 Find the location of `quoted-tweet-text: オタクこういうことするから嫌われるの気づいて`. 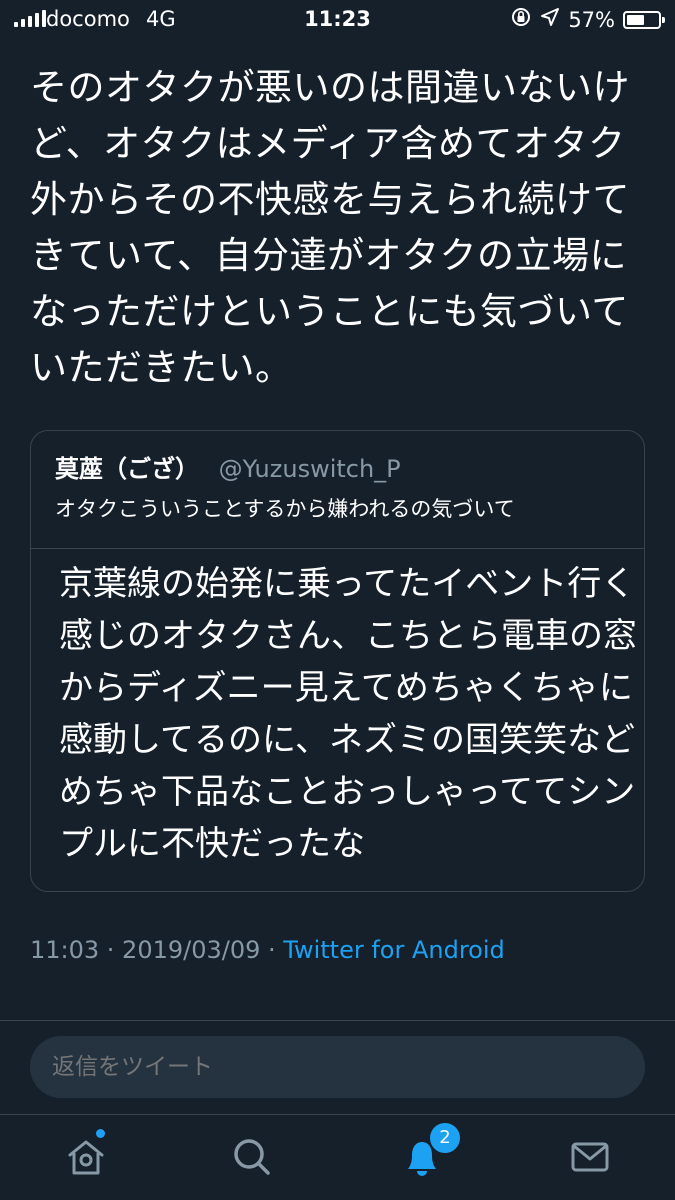

quoted-tweet-text: オタクこういうことするから嫌われるの気づいて is located at coordinates (285, 509).